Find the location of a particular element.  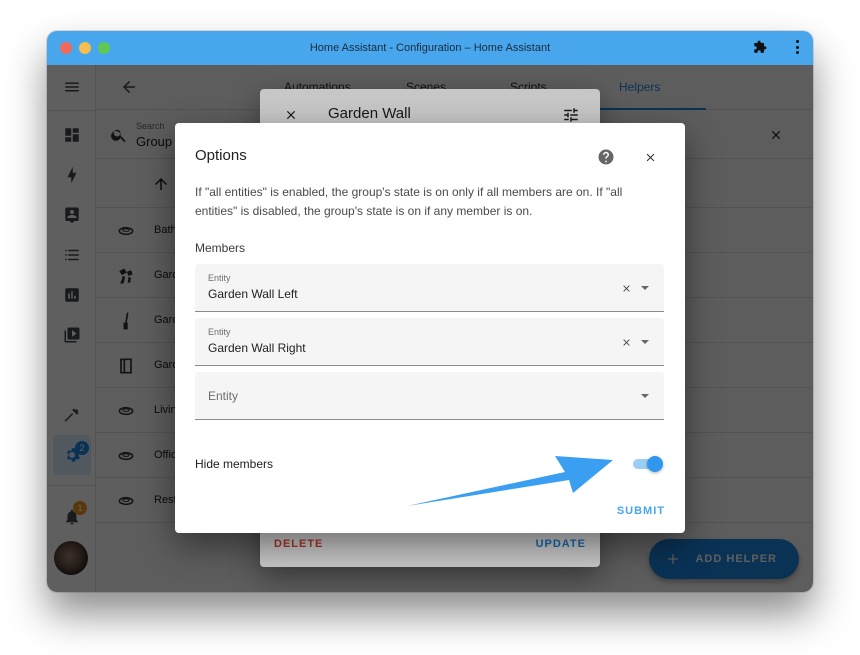

window-controls is located at coordinates (85, 48).